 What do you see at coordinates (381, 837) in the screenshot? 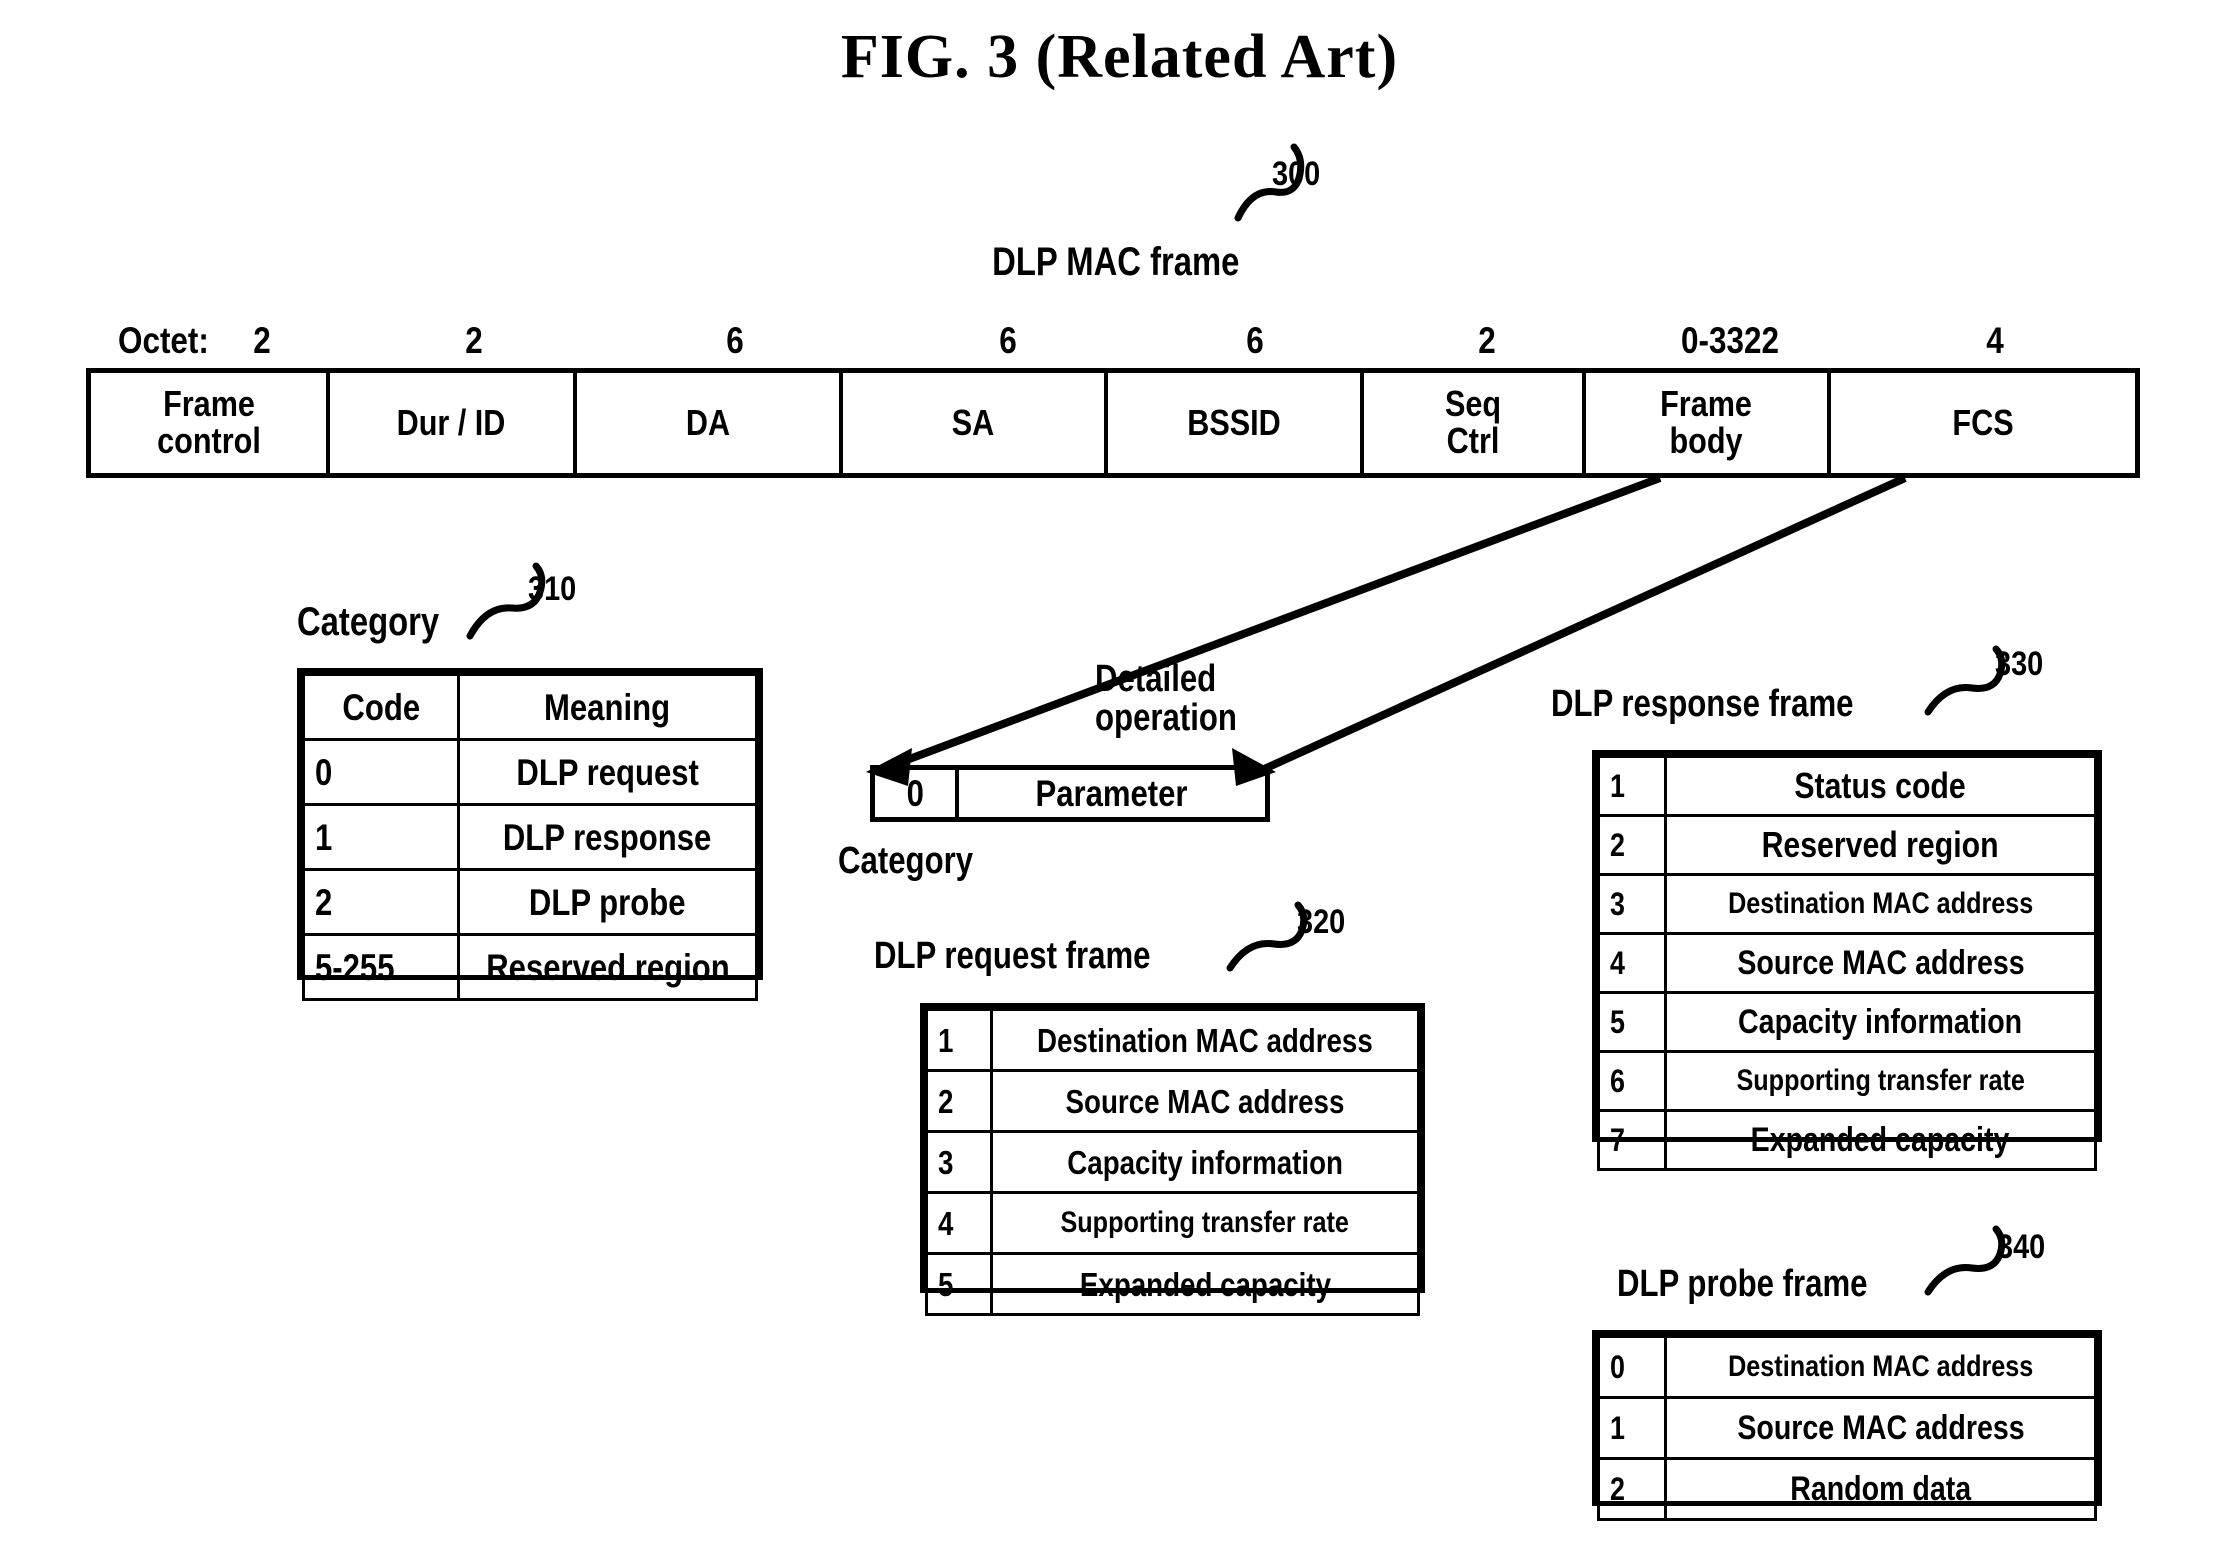
I see `category-code: 1` at bounding box center [381, 837].